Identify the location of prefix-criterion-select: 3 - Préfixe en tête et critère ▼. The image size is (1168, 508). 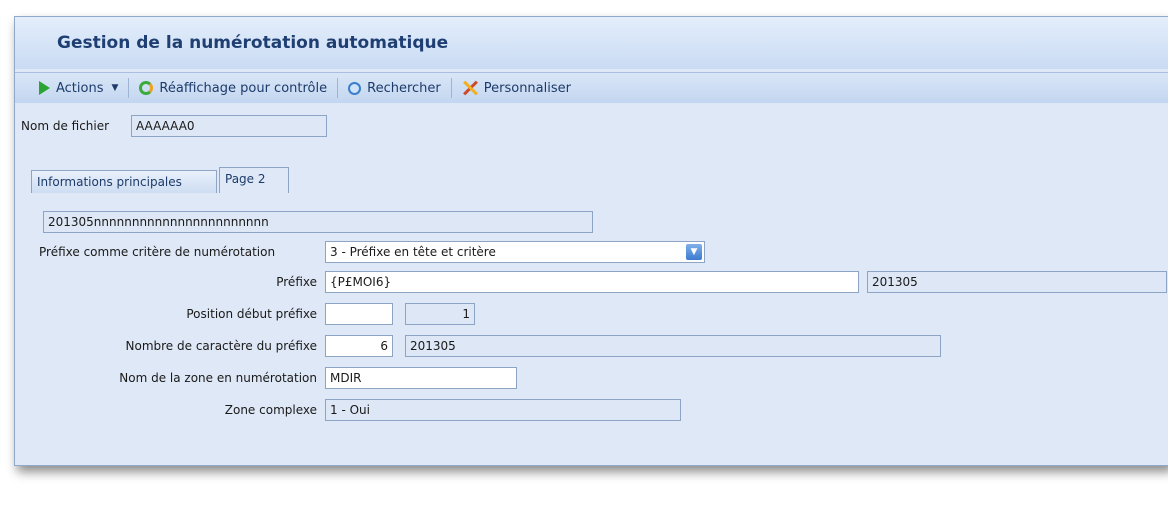
(515, 252).